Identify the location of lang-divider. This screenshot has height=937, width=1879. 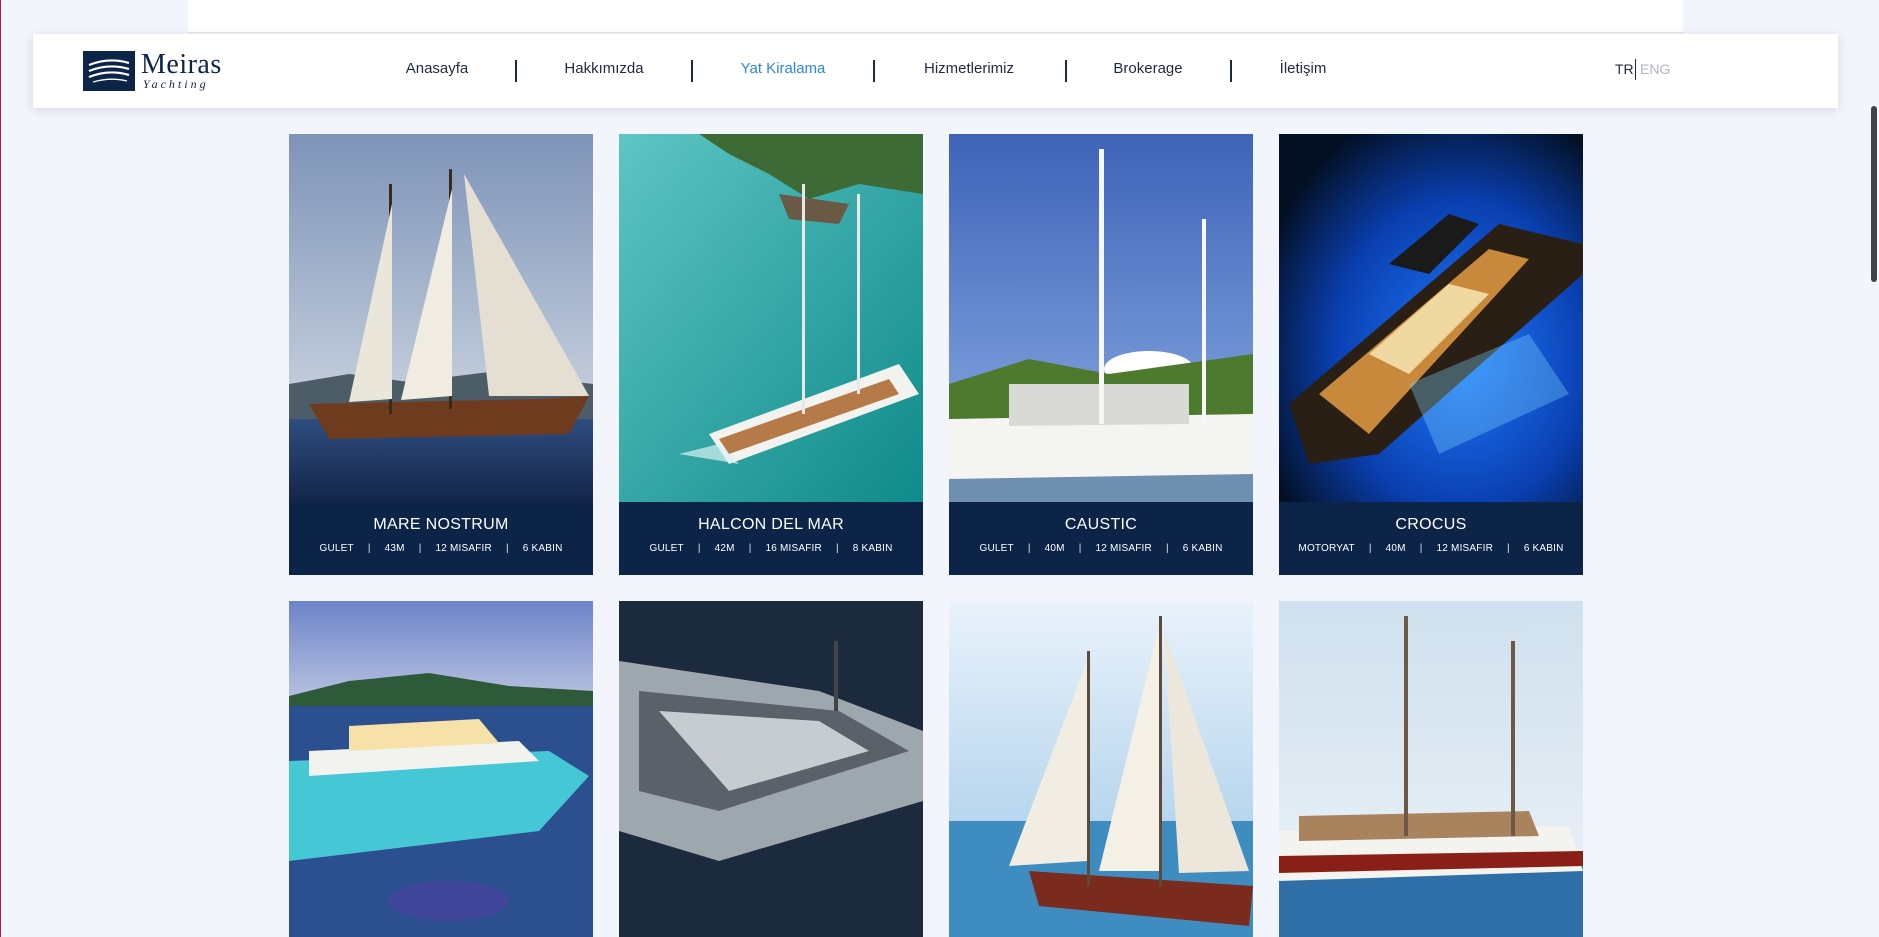
(1635, 69).